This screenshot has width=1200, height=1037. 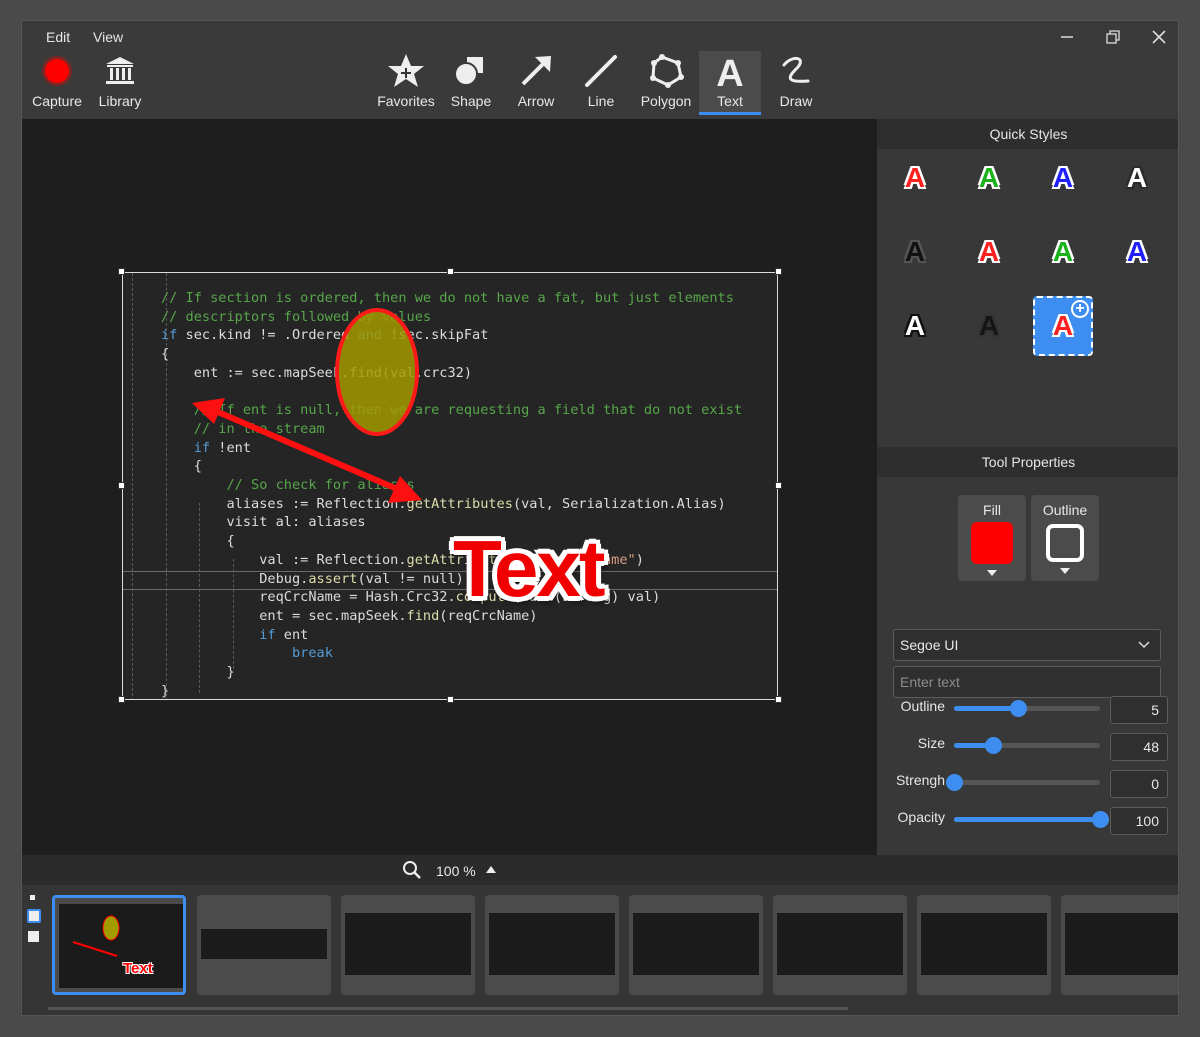 What do you see at coordinates (491, 869) in the screenshot?
I see `chevron-up-icon` at bounding box center [491, 869].